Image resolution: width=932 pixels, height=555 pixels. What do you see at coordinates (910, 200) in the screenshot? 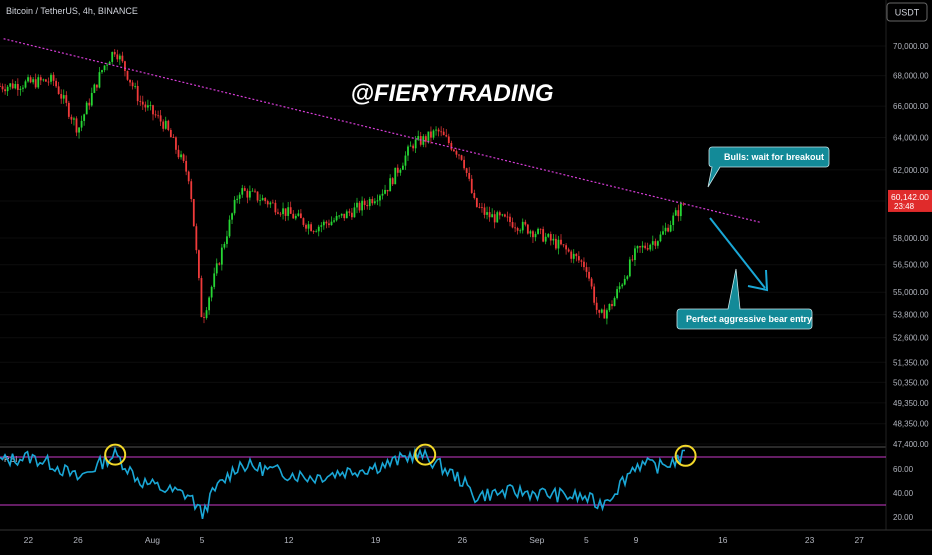
I see `current-price-tag: 60,142.00 23:48` at bounding box center [910, 200].